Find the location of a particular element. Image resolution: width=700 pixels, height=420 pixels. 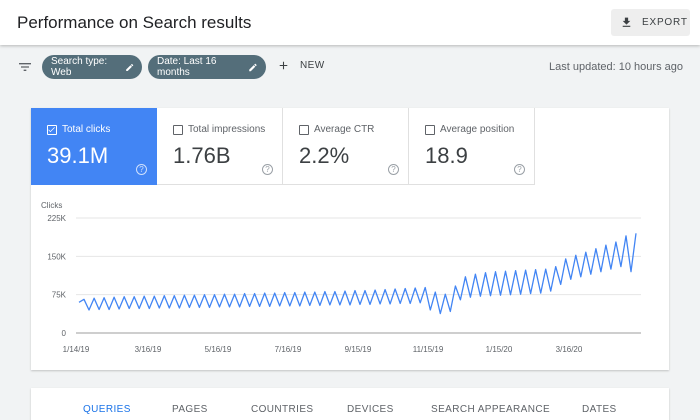

export-label: EXPORT is located at coordinates (665, 22).